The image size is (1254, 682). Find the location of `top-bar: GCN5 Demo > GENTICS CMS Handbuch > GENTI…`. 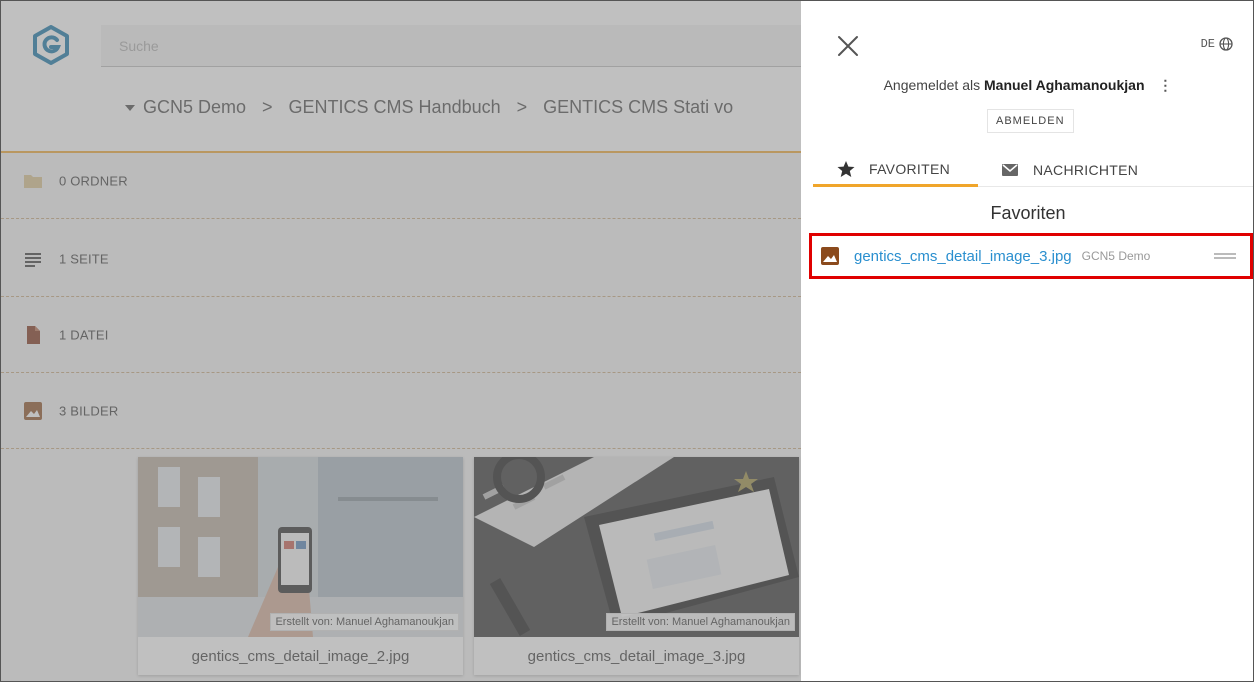

top-bar: GCN5 Demo > GENTICS CMS Handbuch > GENTI… is located at coordinates (401, 77).